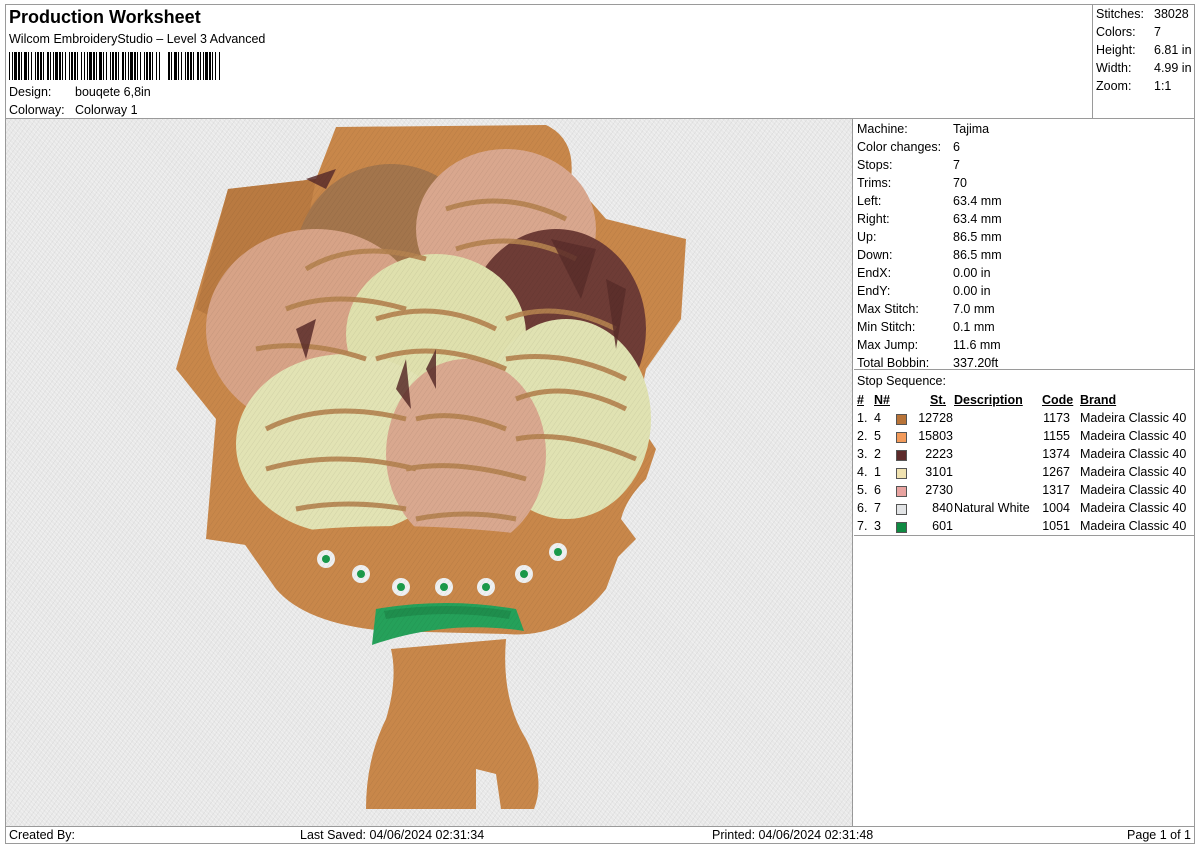 The height and width of the screenshot is (848, 1200). I want to click on stop-row-stitches: 3101, so click(939, 472).